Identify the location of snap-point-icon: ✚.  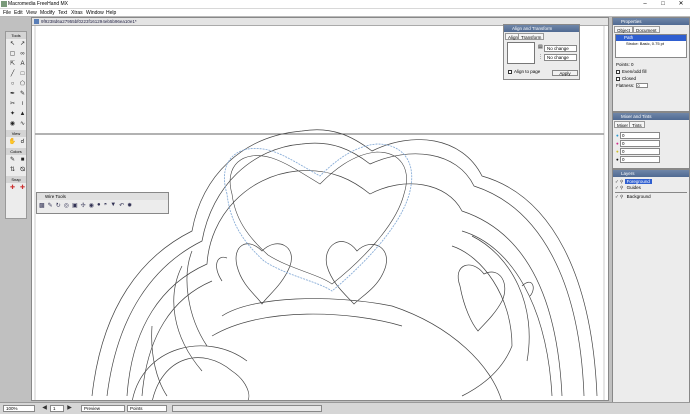
(12, 188).